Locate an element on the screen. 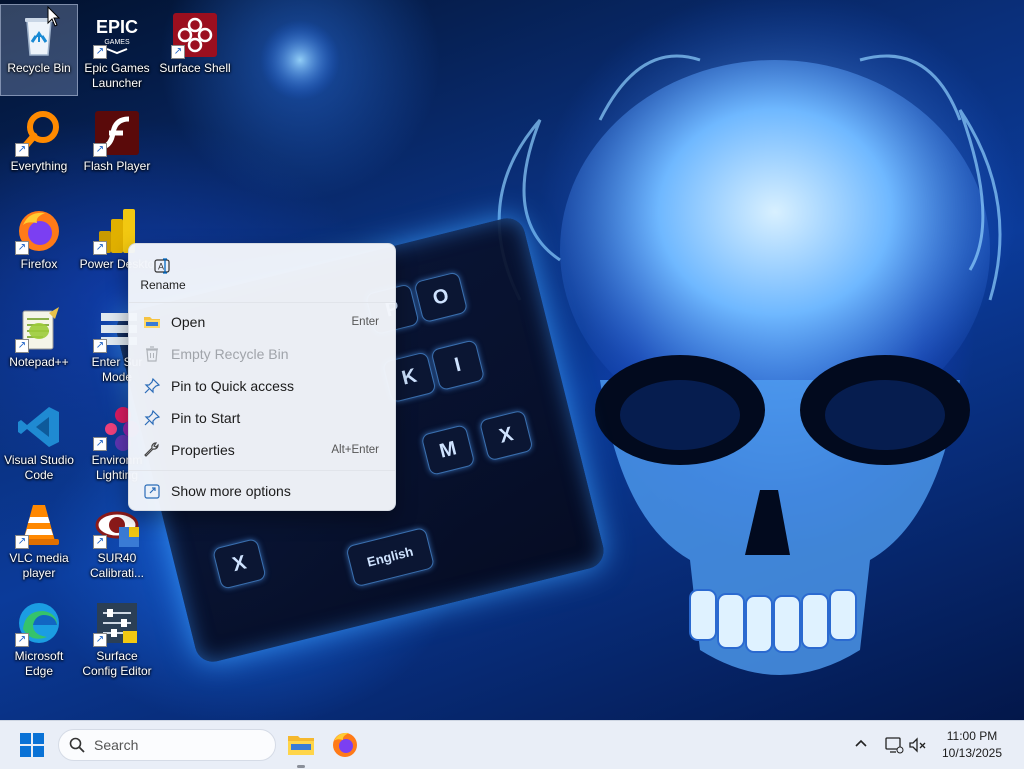  menu-item-show-more-options: Show more options is located at coordinates (262, 491).